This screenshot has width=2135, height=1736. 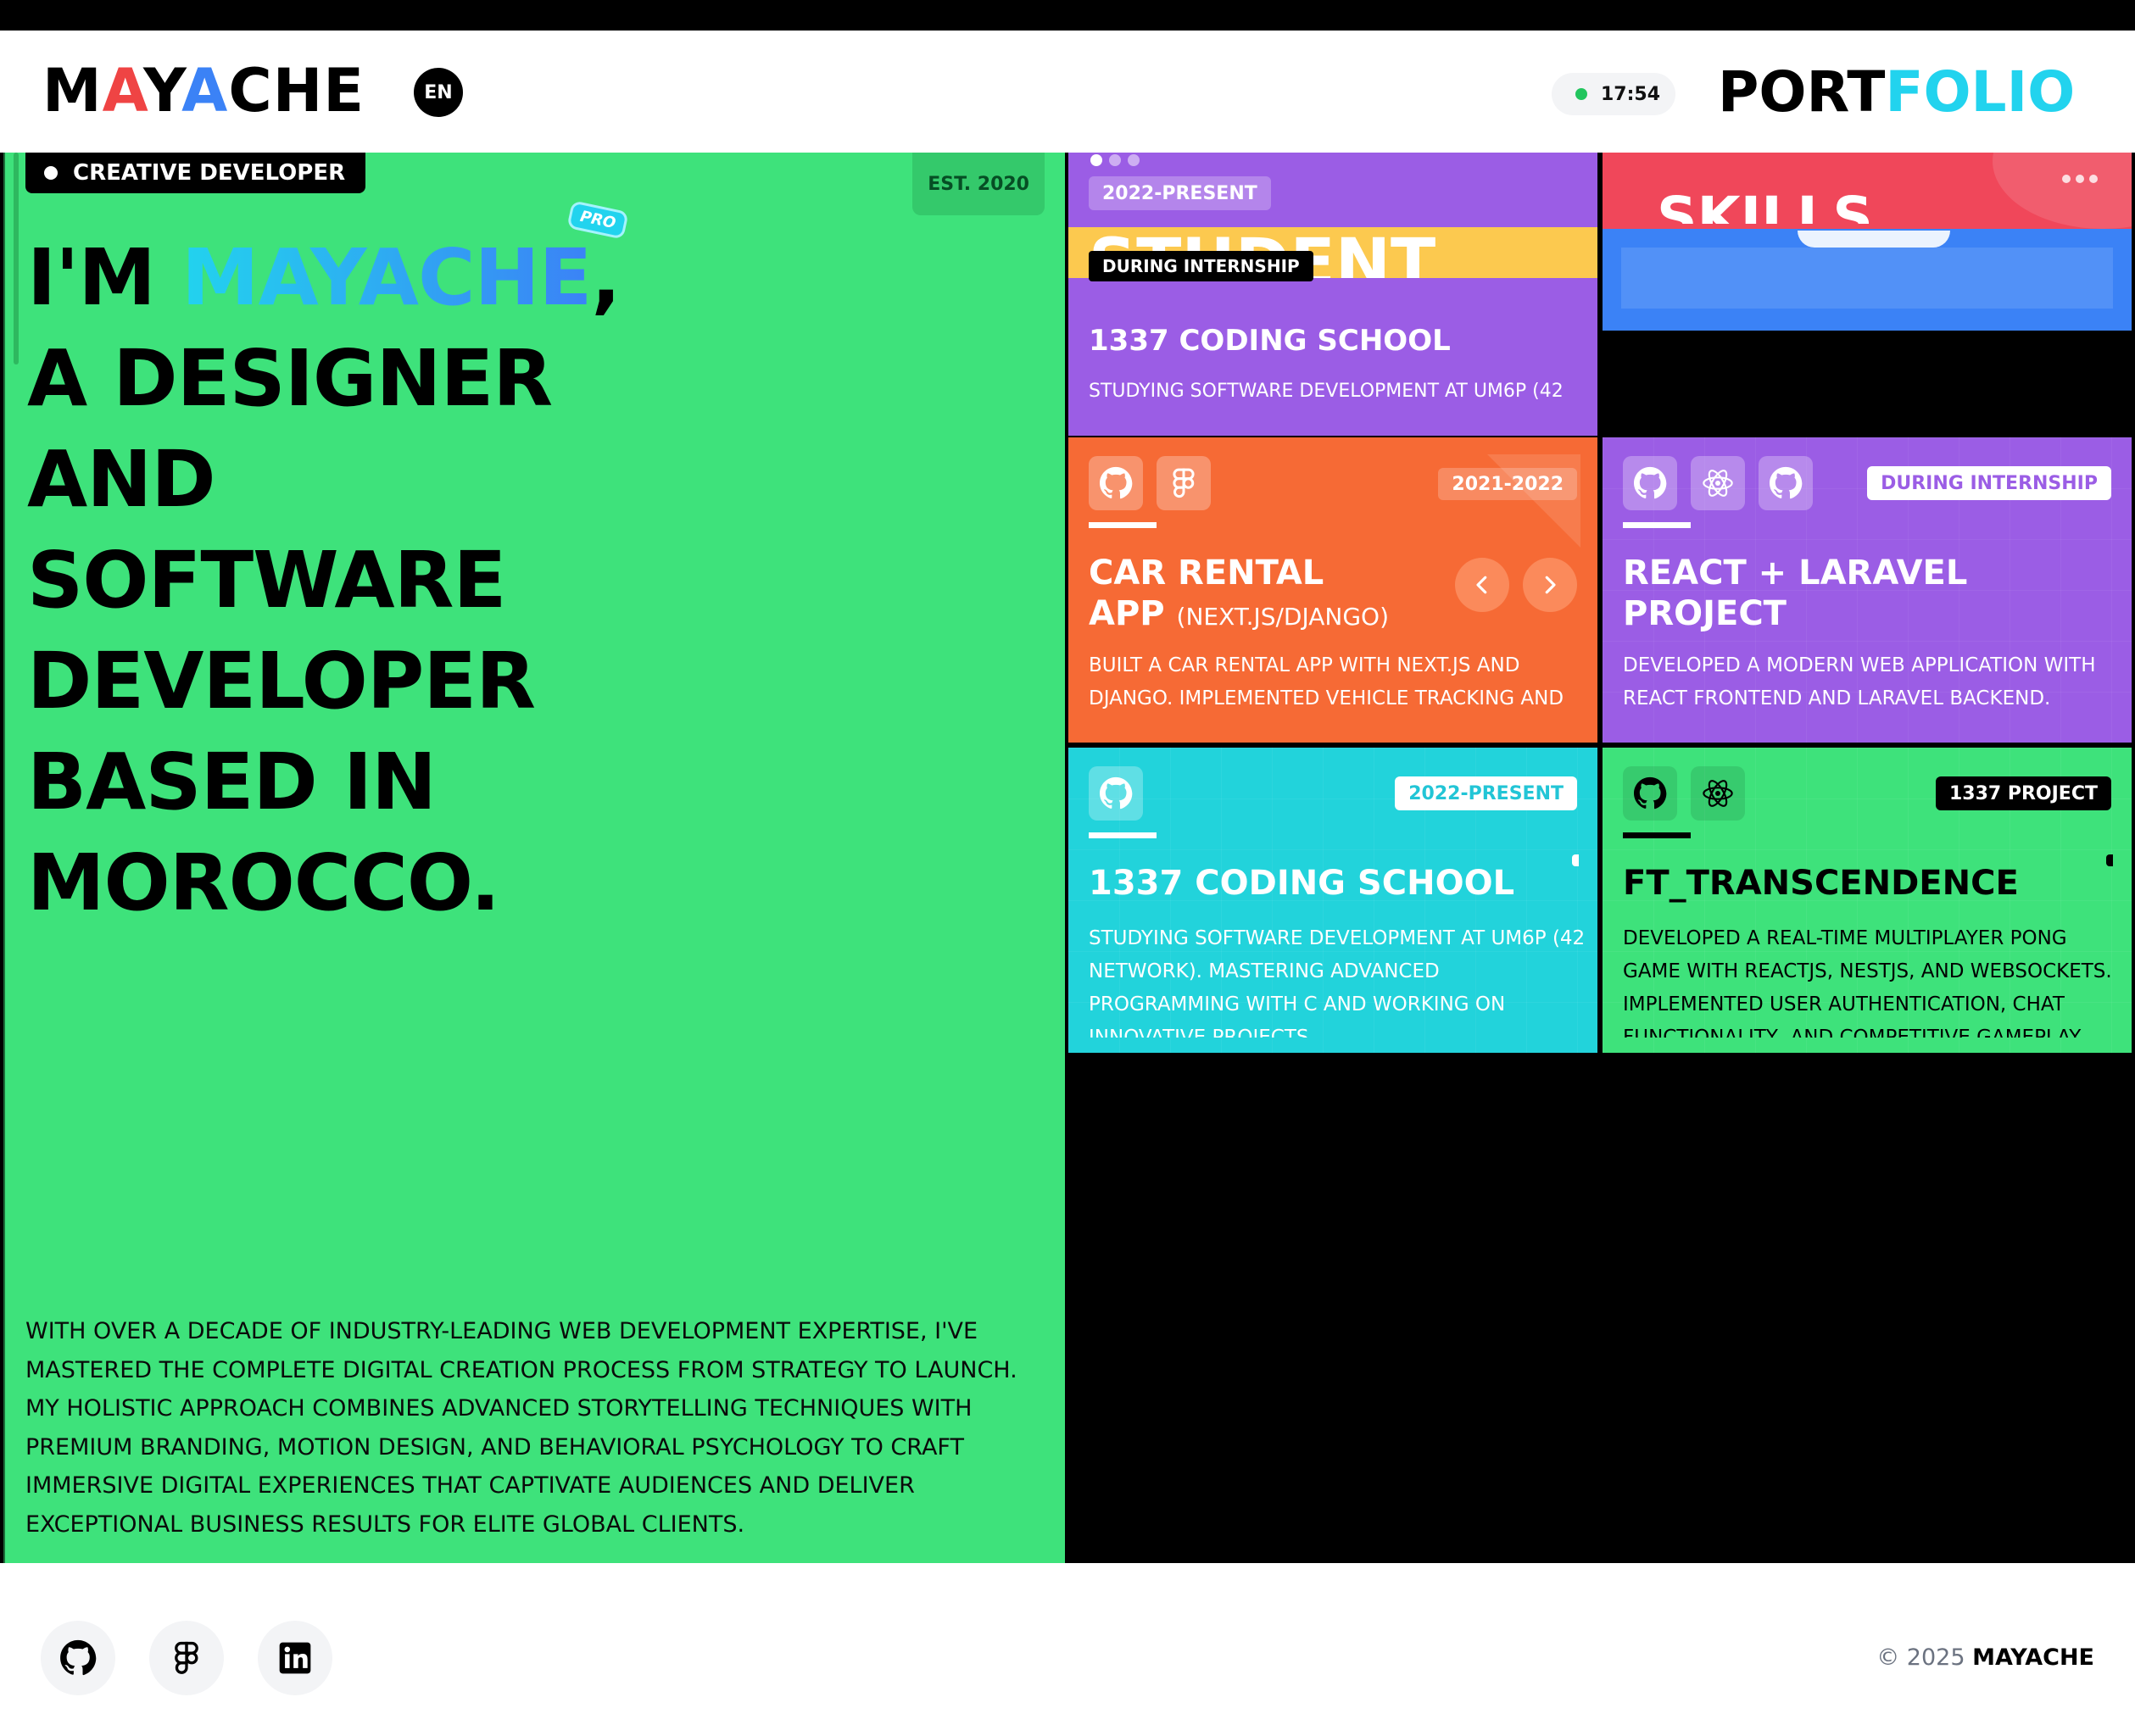 I want to click on status-dot-icon, so click(x=1581, y=94).